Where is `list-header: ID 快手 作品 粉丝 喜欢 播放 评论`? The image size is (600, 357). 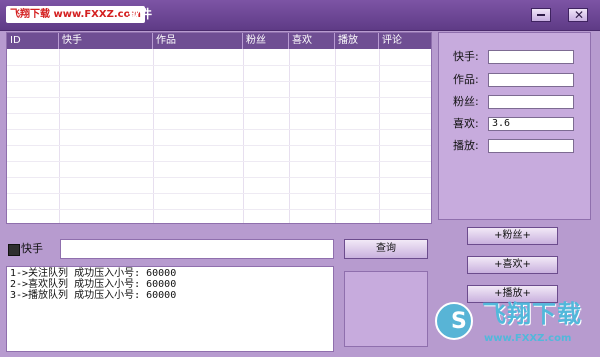
list-header: ID 快手 作品 粉丝 喜欢 播放 评论 is located at coordinates (219, 41).